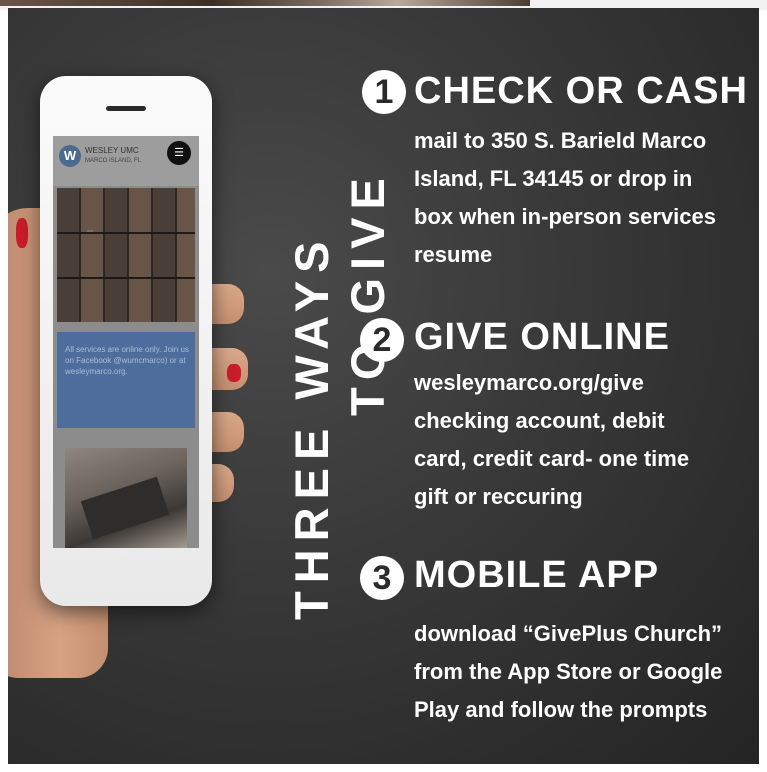  What do you see at coordinates (113, 161) in the screenshot?
I see `website-location: MARCO ISLAND, FL` at bounding box center [113, 161].